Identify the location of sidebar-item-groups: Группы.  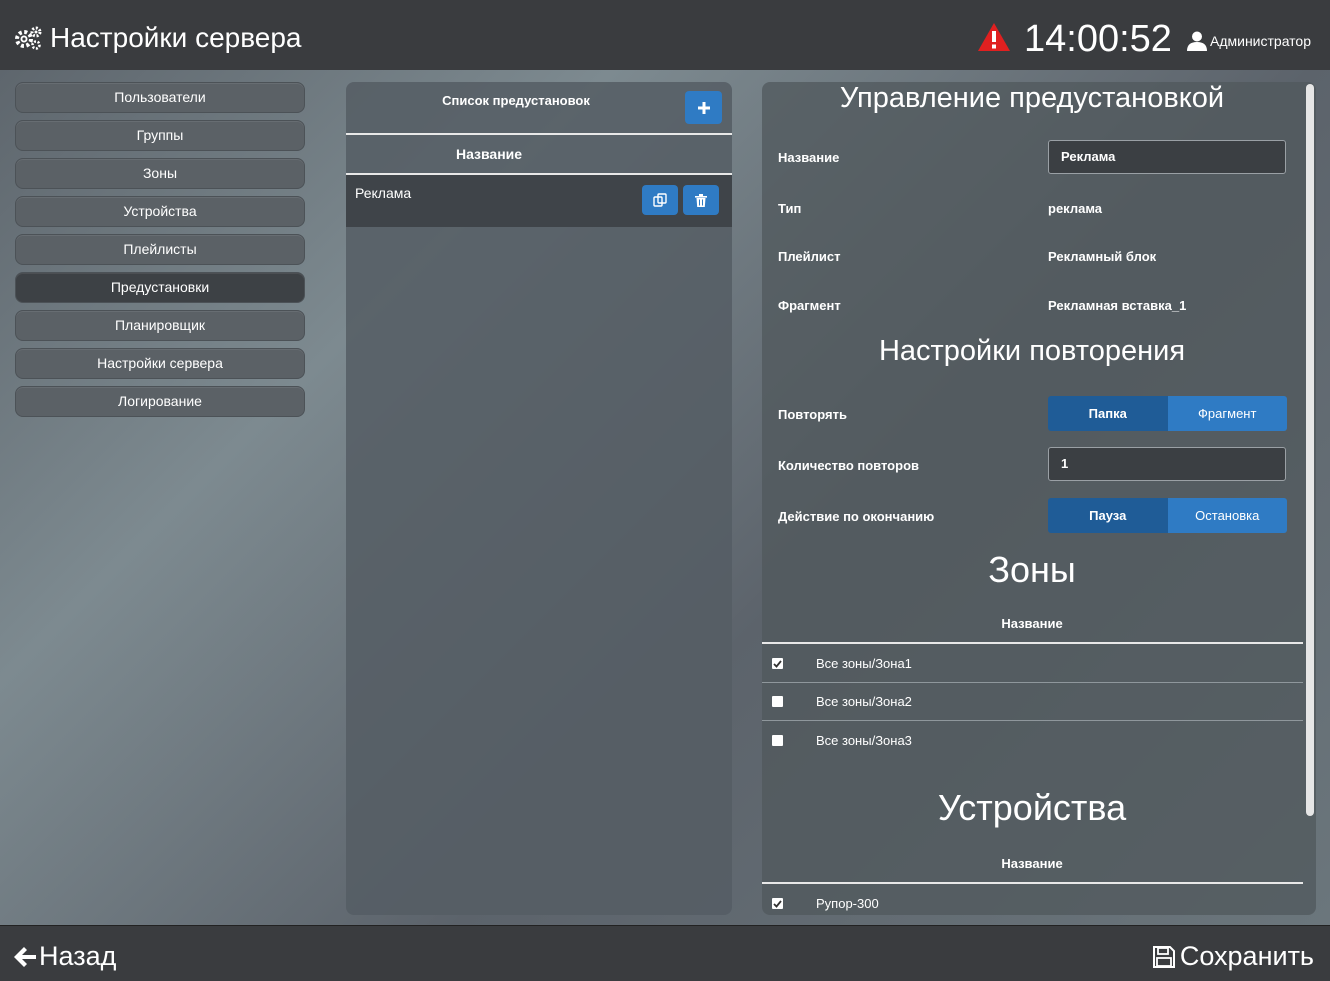
(160, 135).